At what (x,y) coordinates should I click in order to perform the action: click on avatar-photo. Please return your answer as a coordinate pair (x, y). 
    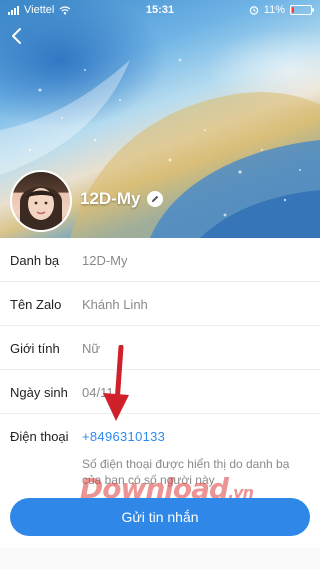
    Looking at the image, I should click on (41, 208).